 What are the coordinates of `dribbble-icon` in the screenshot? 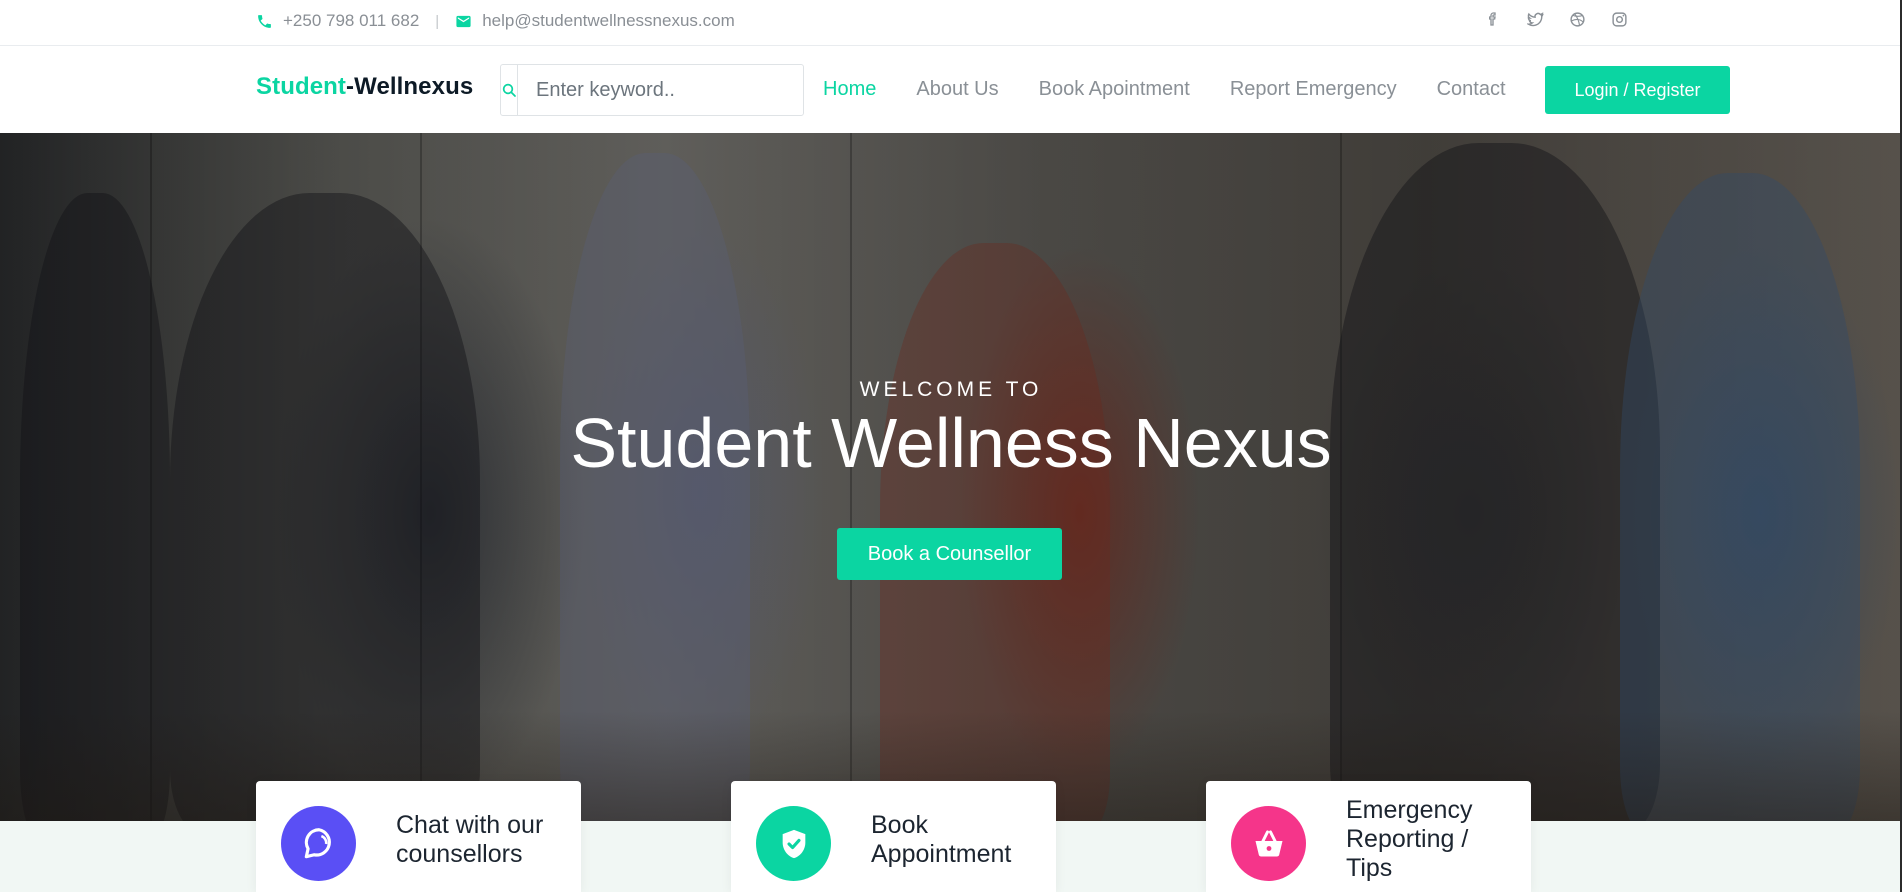 It's located at (1577, 19).